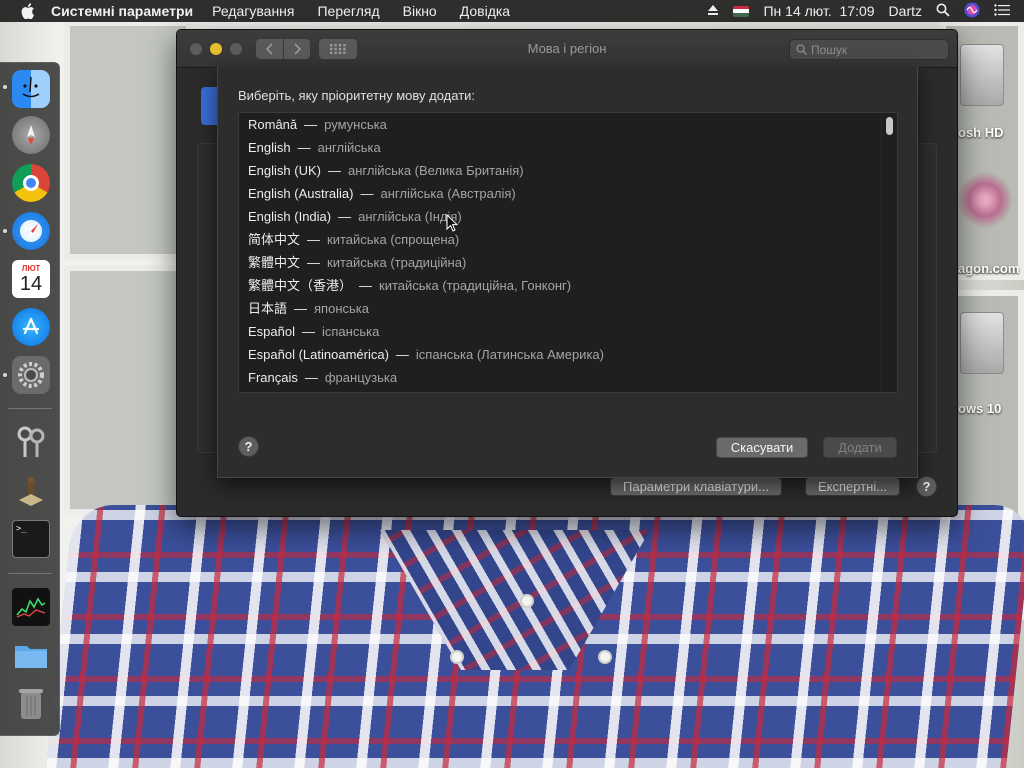 The width and height of the screenshot is (1024, 768). Describe the element at coordinates (28, 11) in the screenshot. I see `apple-menu-icon` at that location.